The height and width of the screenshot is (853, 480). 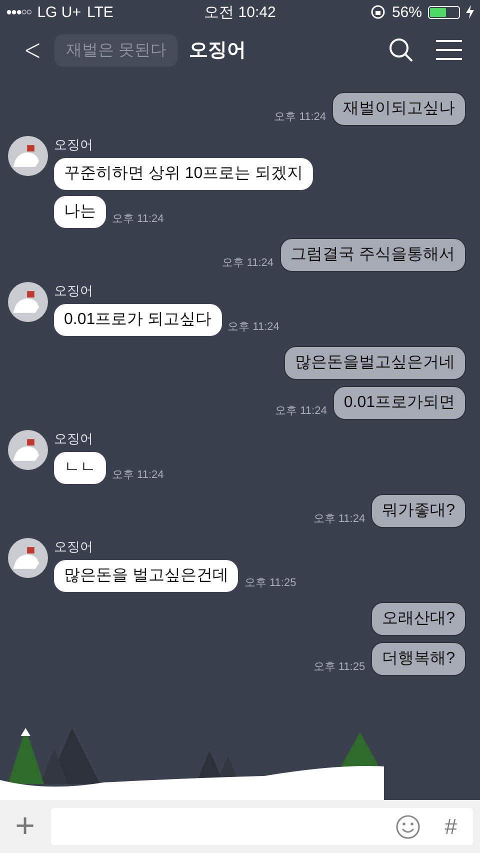 I want to click on sent-message-bubble: 0.01프로가되면, so click(x=399, y=403).